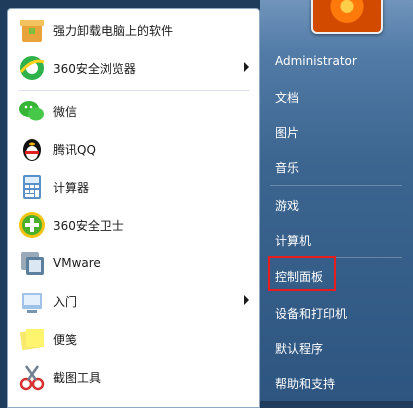 The height and width of the screenshot is (408, 413). What do you see at coordinates (94, 68) in the screenshot?
I see `program-label: 360安全浏览器` at bounding box center [94, 68].